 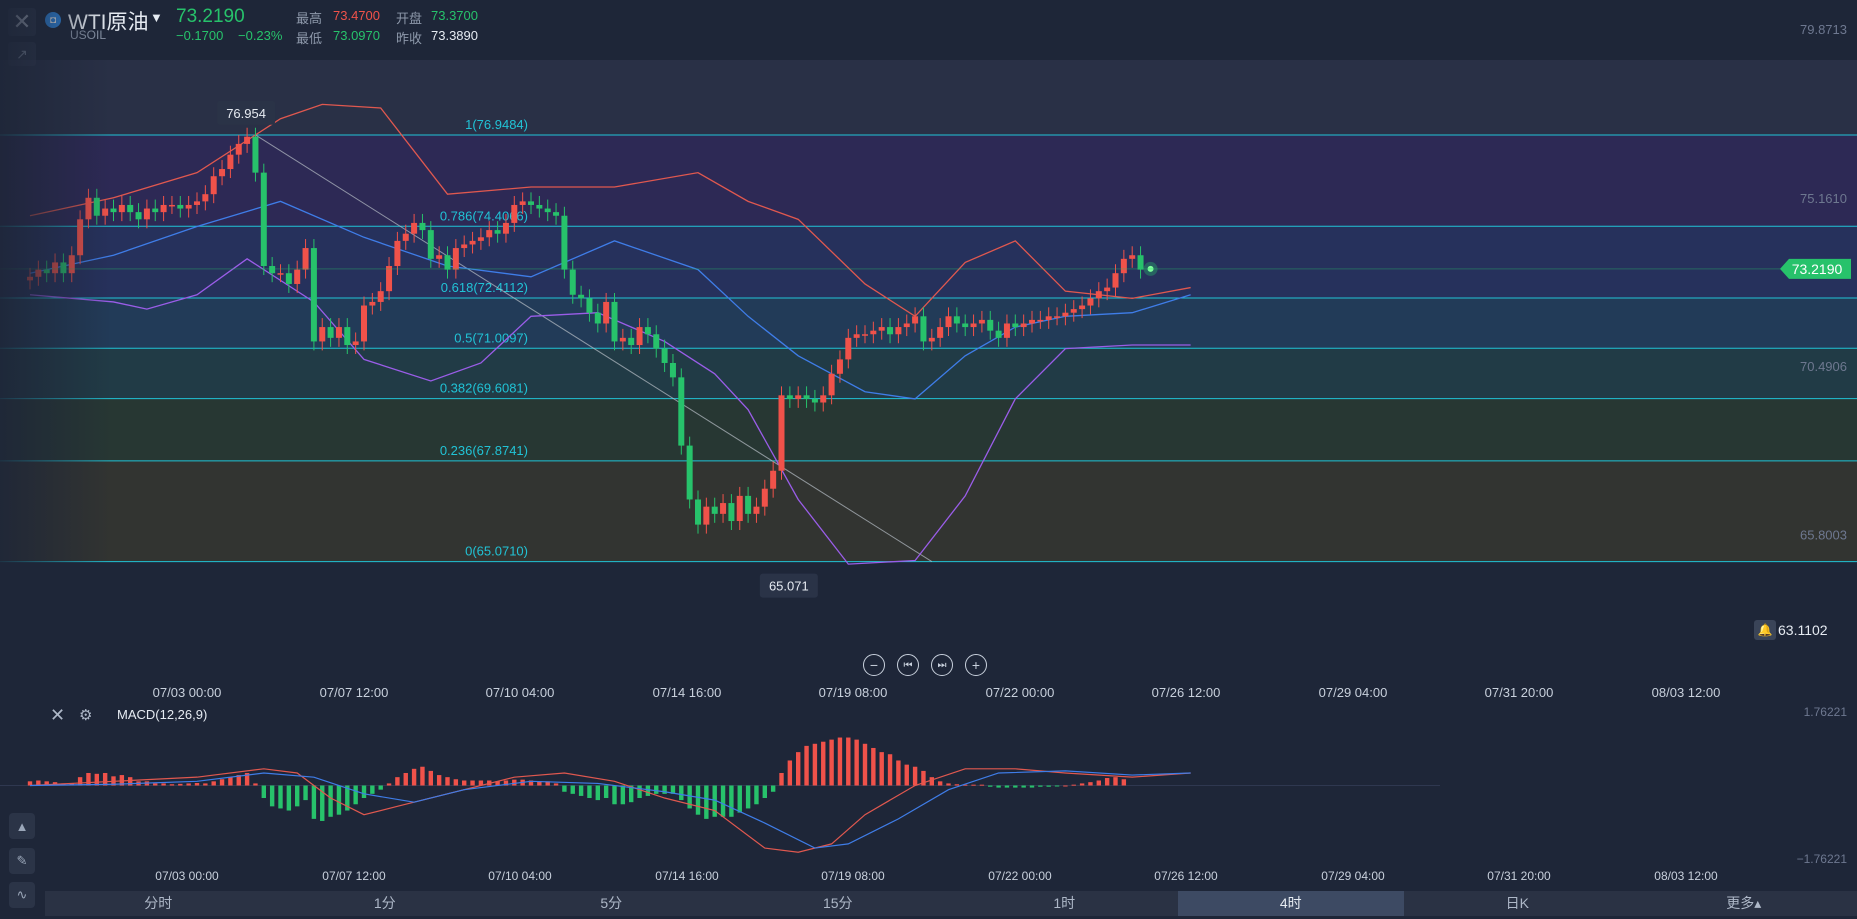 I want to click on timeframe-tab: 5分, so click(x=611, y=903).